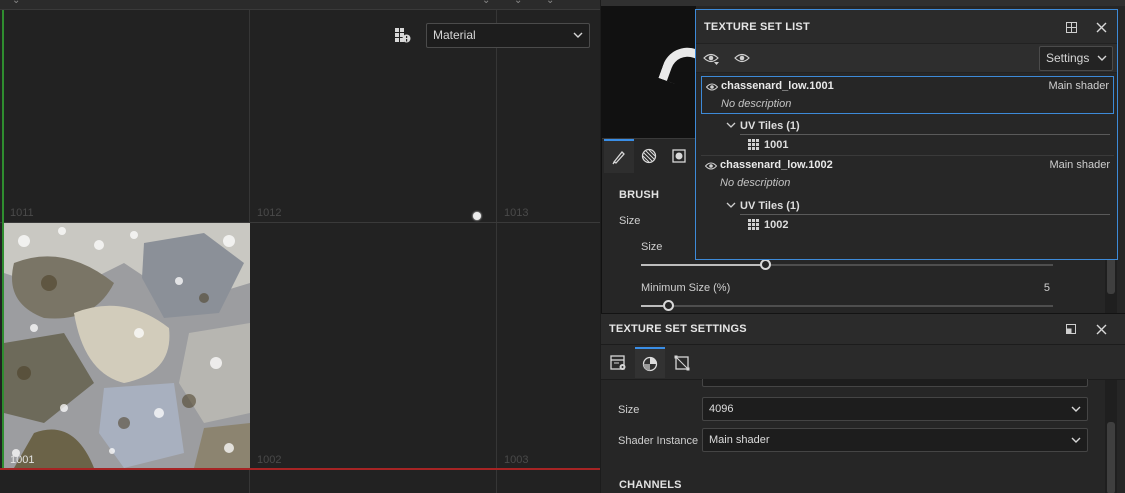 Image resolution: width=1125 pixels, height=493 pixels. I want to click on min-size-label: Minimum Size (%), so click(686, 288).